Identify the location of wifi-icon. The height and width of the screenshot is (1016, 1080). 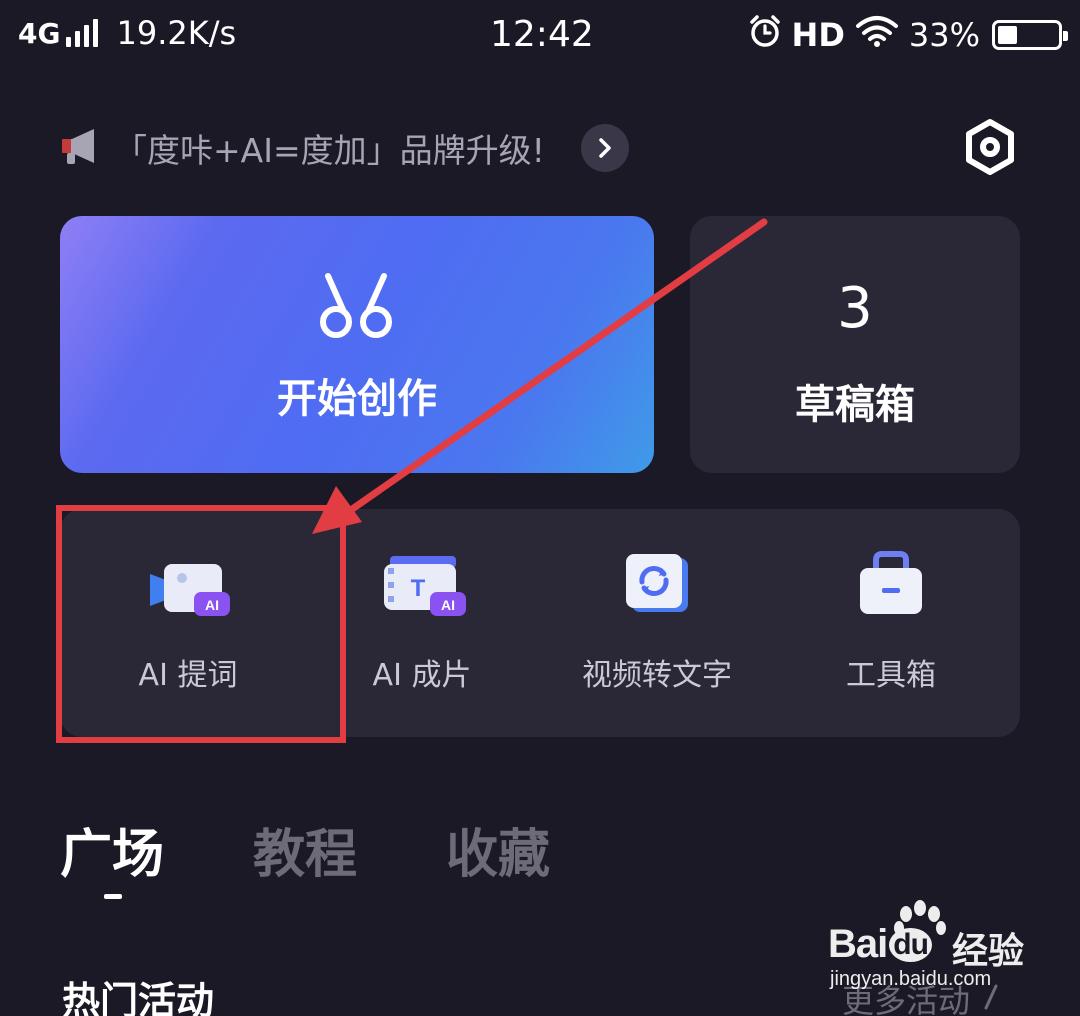
(877, 35).